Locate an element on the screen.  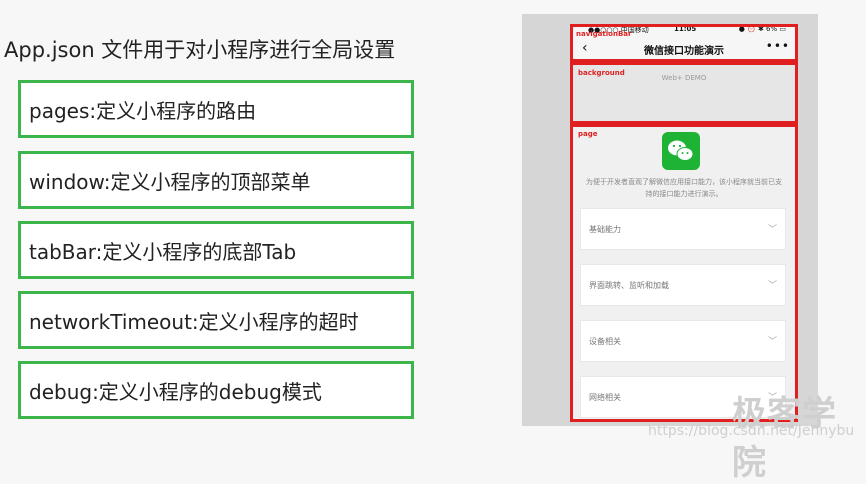
config-item-pages: pages:定义小程序的路由 is located at coordinates (216, 109).